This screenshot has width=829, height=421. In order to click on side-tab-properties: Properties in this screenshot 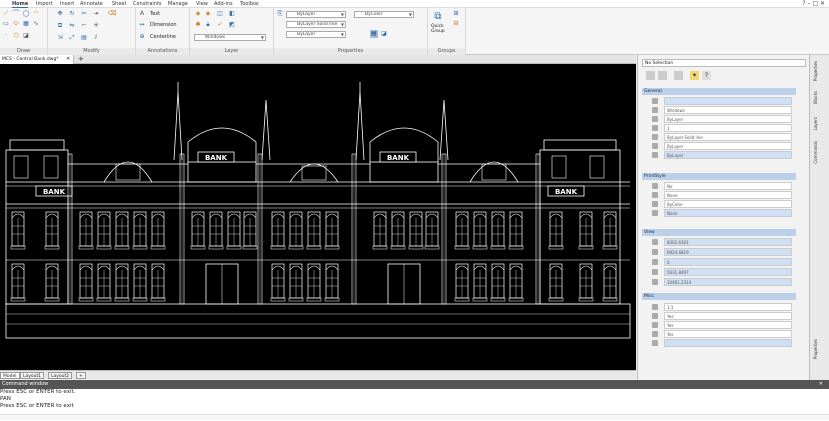, I will do `click(815, 71)`.